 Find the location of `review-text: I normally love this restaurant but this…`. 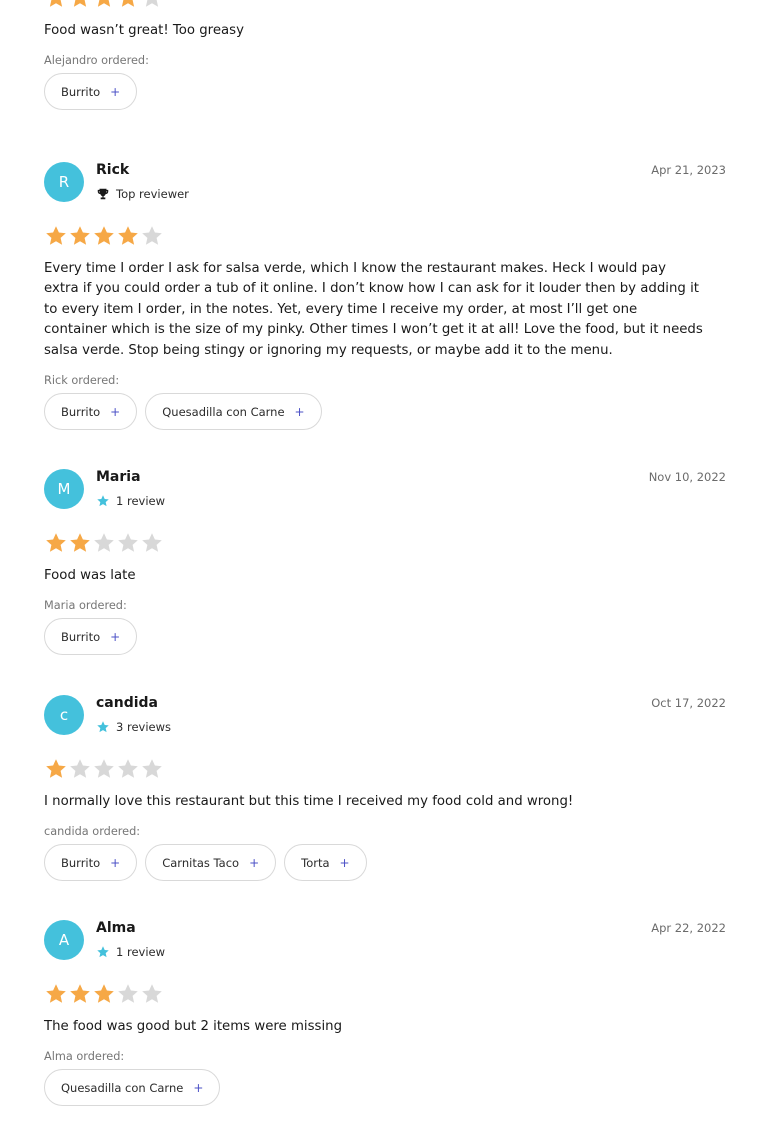

review-text: I normally love this restaurant but this… is located at coordinates (309, 801).